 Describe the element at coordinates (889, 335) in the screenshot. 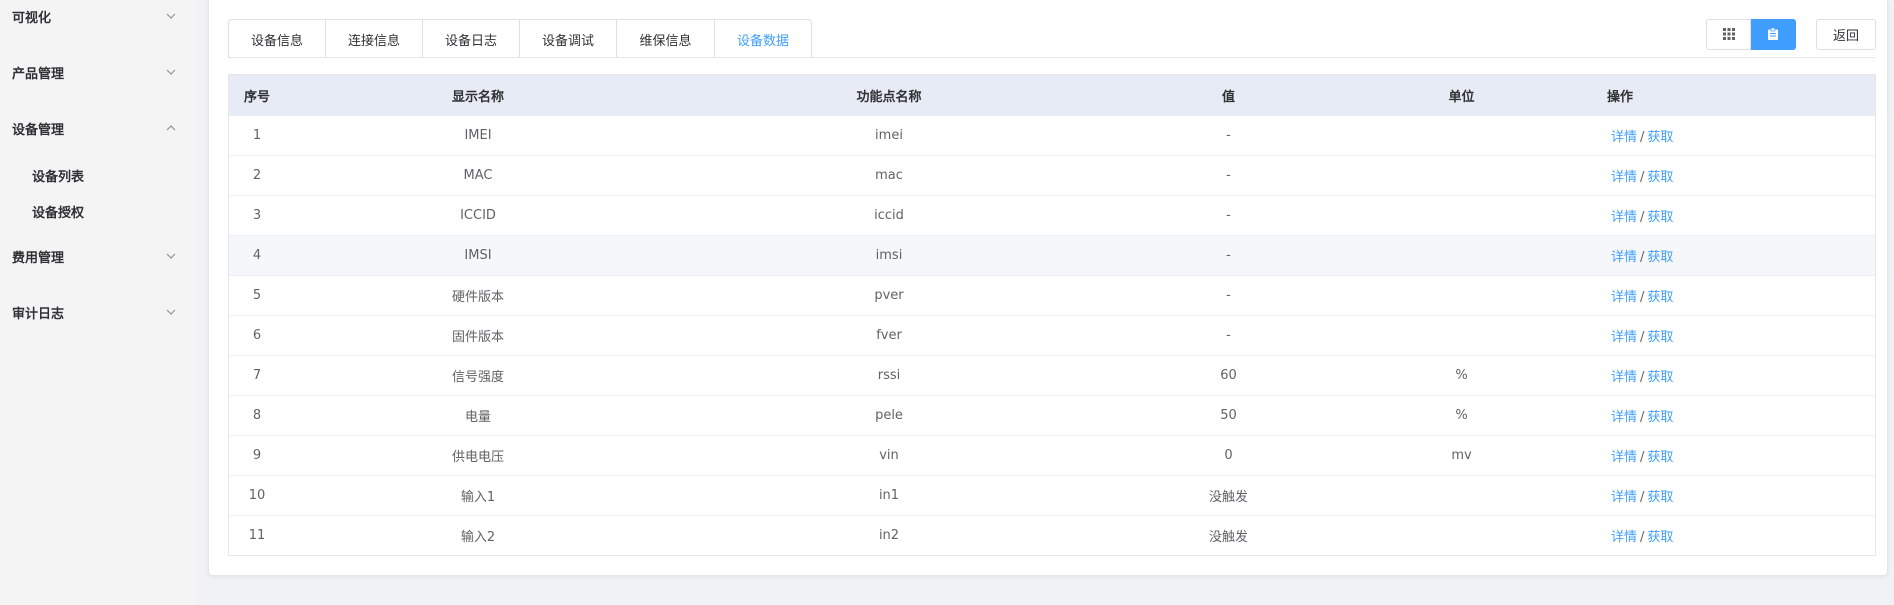

I see `cell-function-name: fver` at that location.